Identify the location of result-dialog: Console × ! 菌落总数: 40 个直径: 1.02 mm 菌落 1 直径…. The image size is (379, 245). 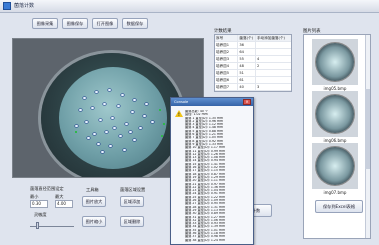
(212, 171).